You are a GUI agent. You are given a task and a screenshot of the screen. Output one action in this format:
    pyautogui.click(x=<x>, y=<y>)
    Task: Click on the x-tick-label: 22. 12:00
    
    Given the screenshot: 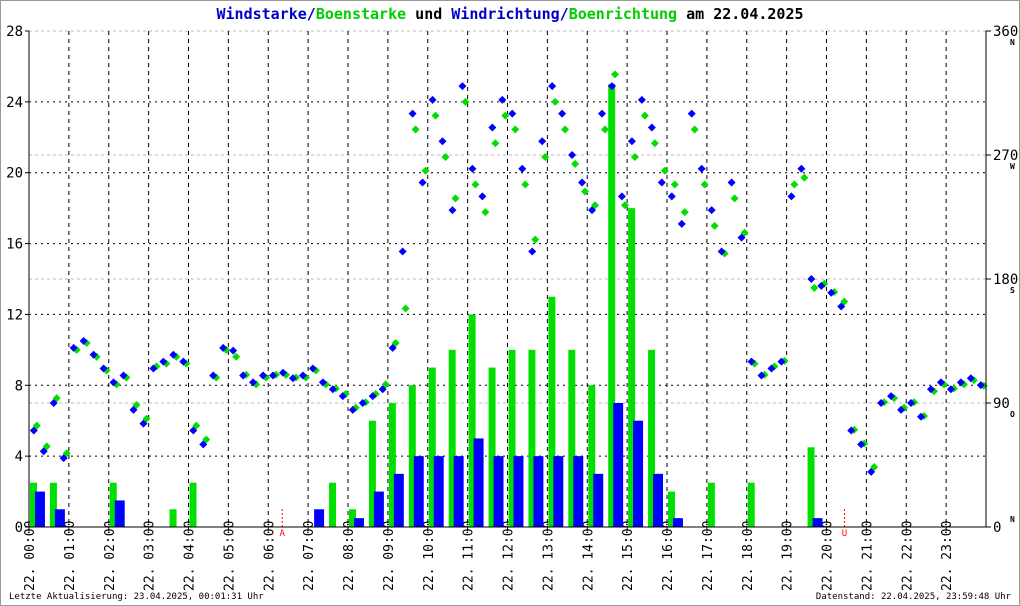 What is the action you would take?
    pyautogui.click(x=509, y=556)
    